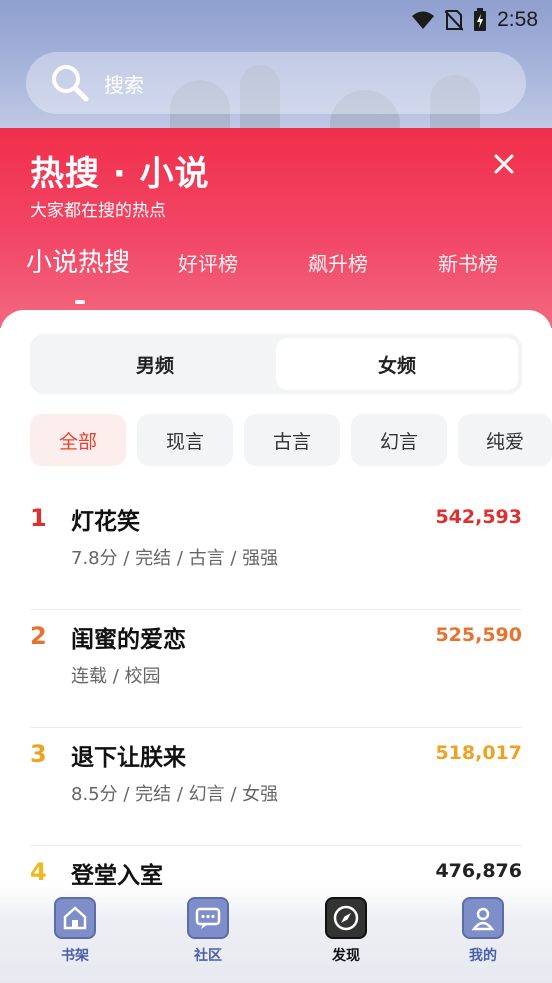  What do you see at coordinates (478, 871) in the screenshot?
I see `hot-score: 476,876` at bounding box center [478, 871].